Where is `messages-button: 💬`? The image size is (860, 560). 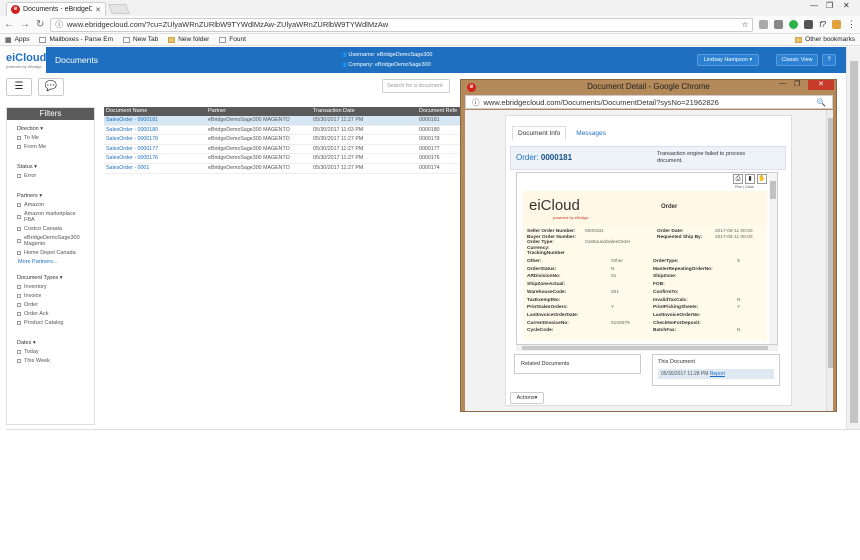
messages-button: 💬 is located at coordinates (51, 87).